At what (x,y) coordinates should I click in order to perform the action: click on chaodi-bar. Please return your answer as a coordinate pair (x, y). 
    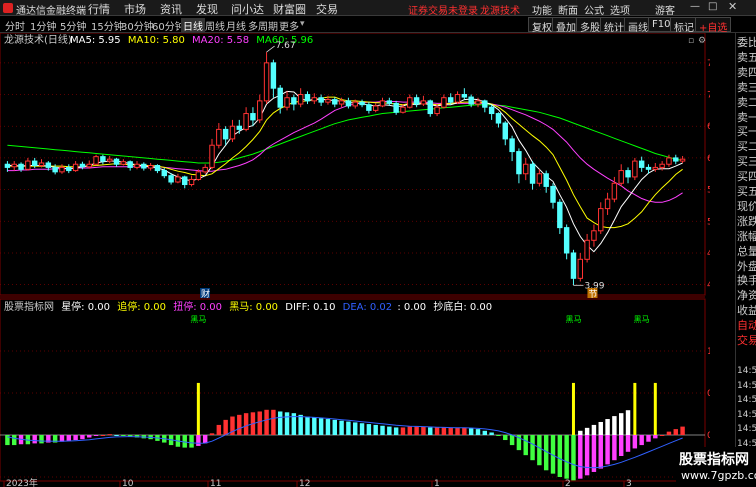
    Looking at the image, I should click on (607, 427).